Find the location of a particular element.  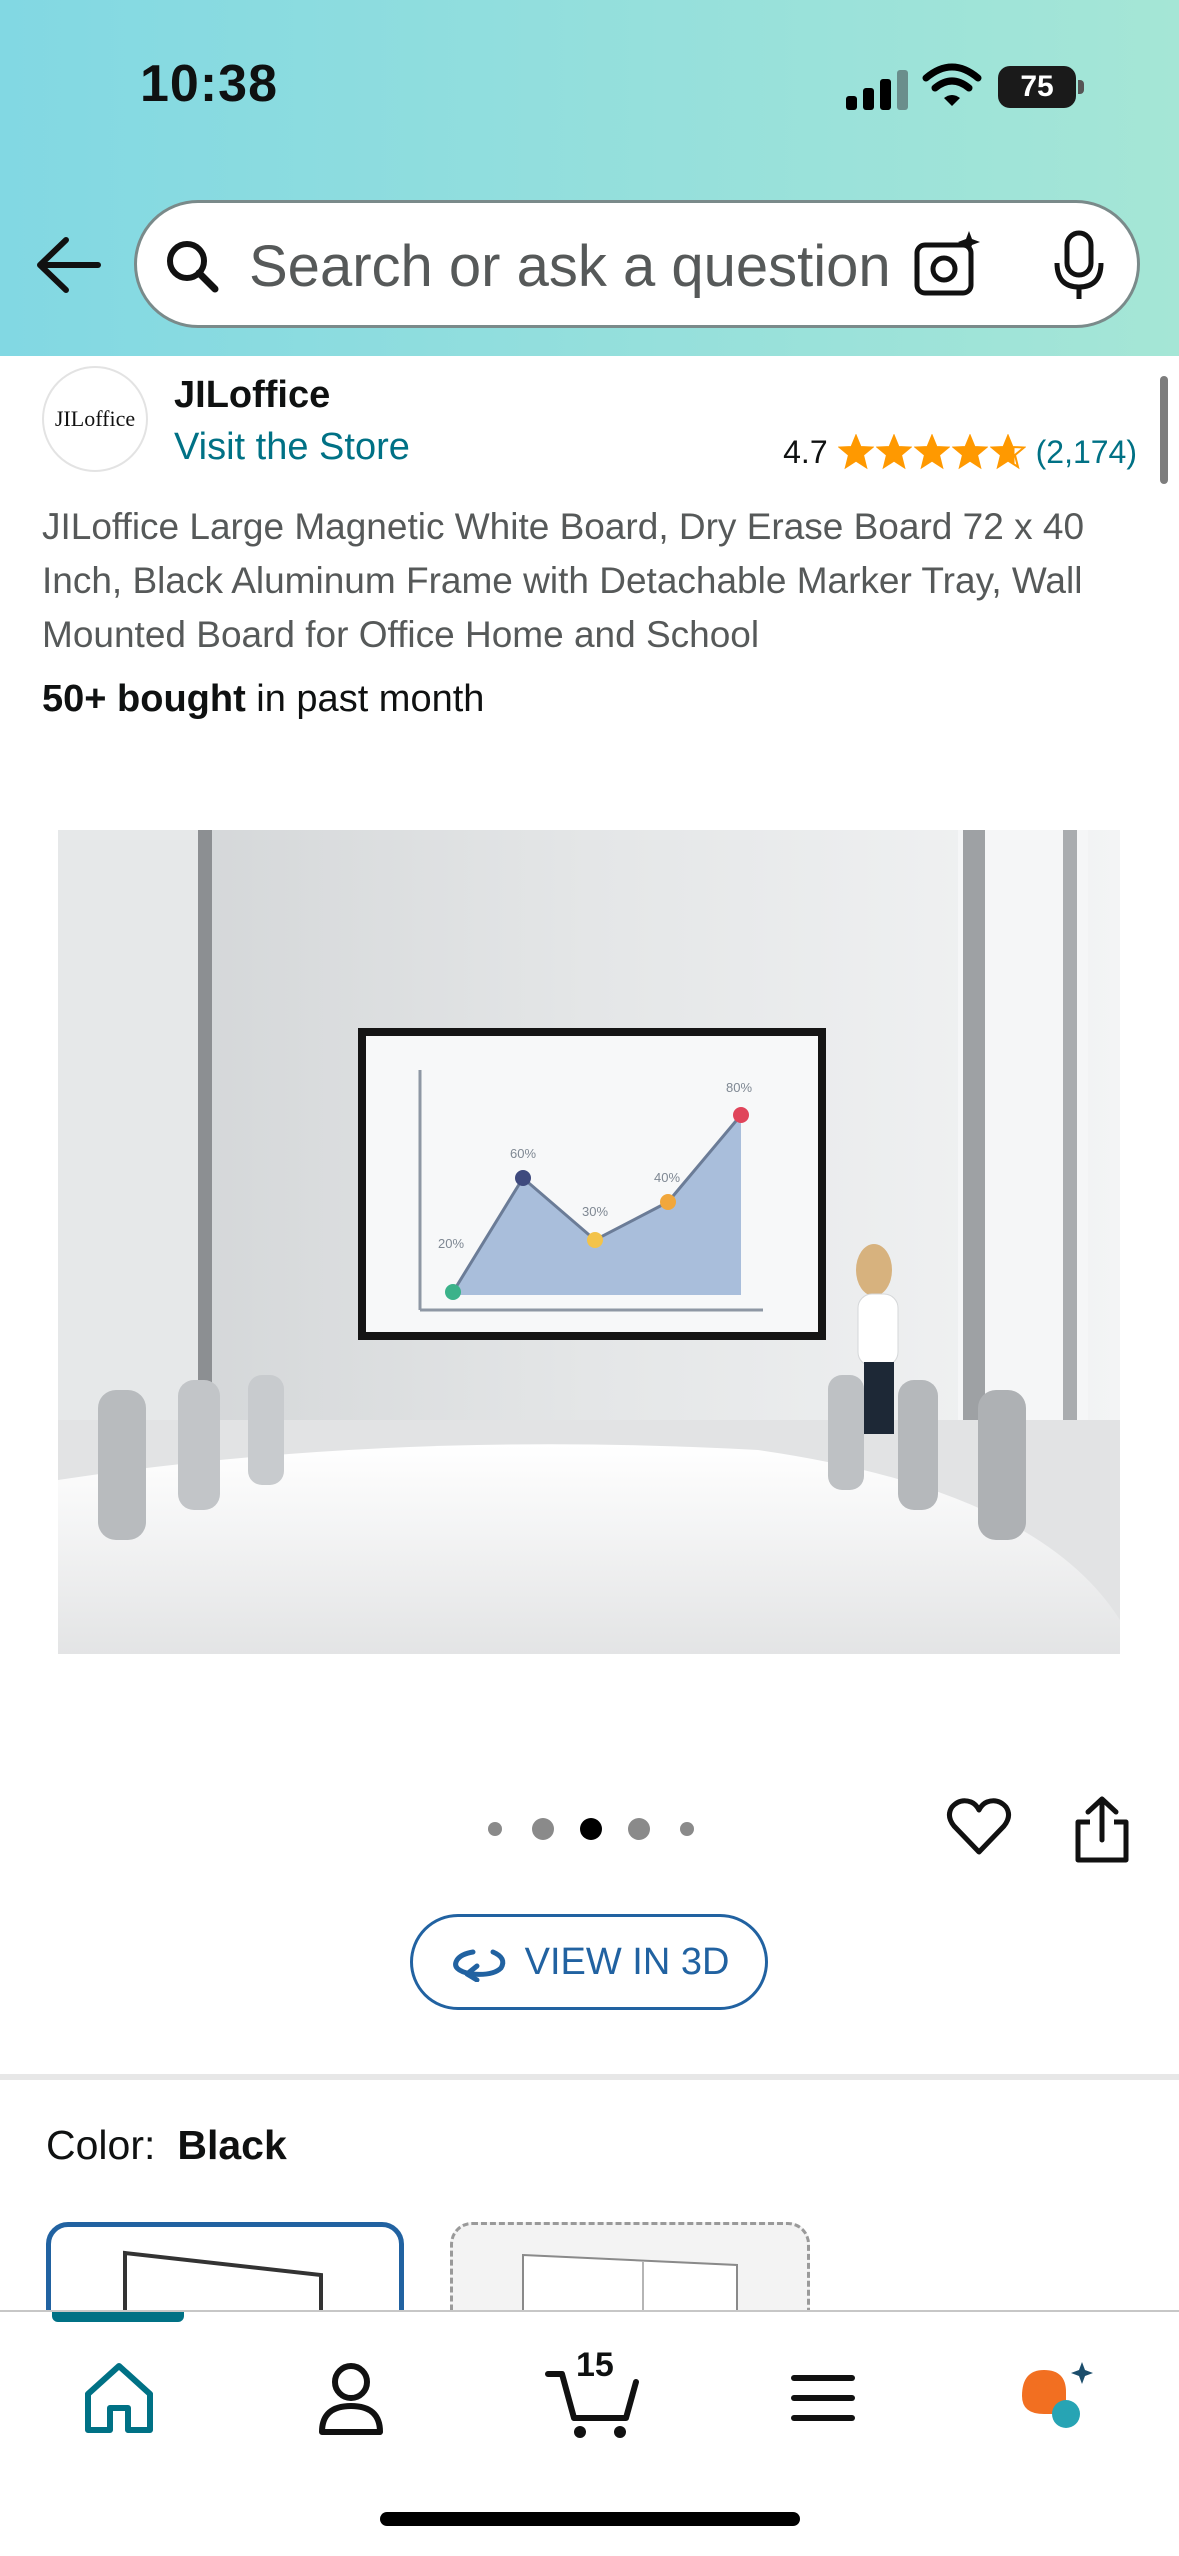

purchase-count-strong: 50+ bought is located at coordinates (144, 699).